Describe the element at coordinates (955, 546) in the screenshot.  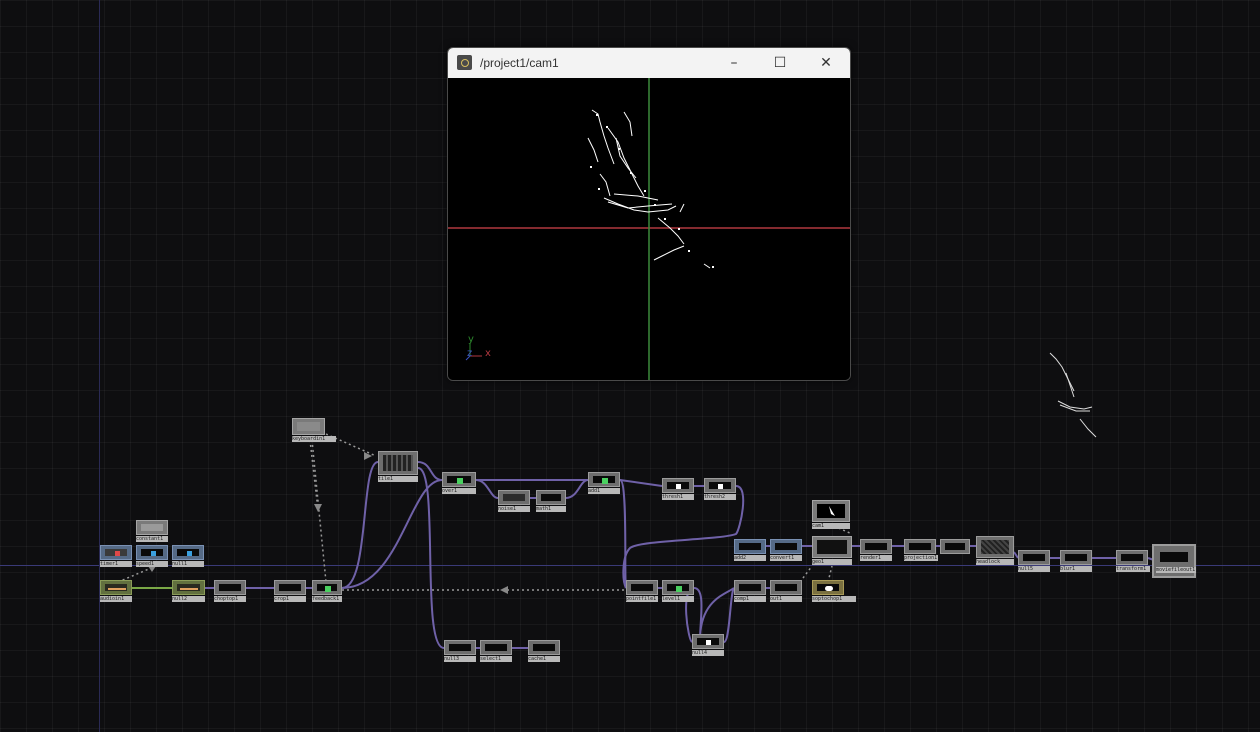
I see `node-projection-b` at that location.